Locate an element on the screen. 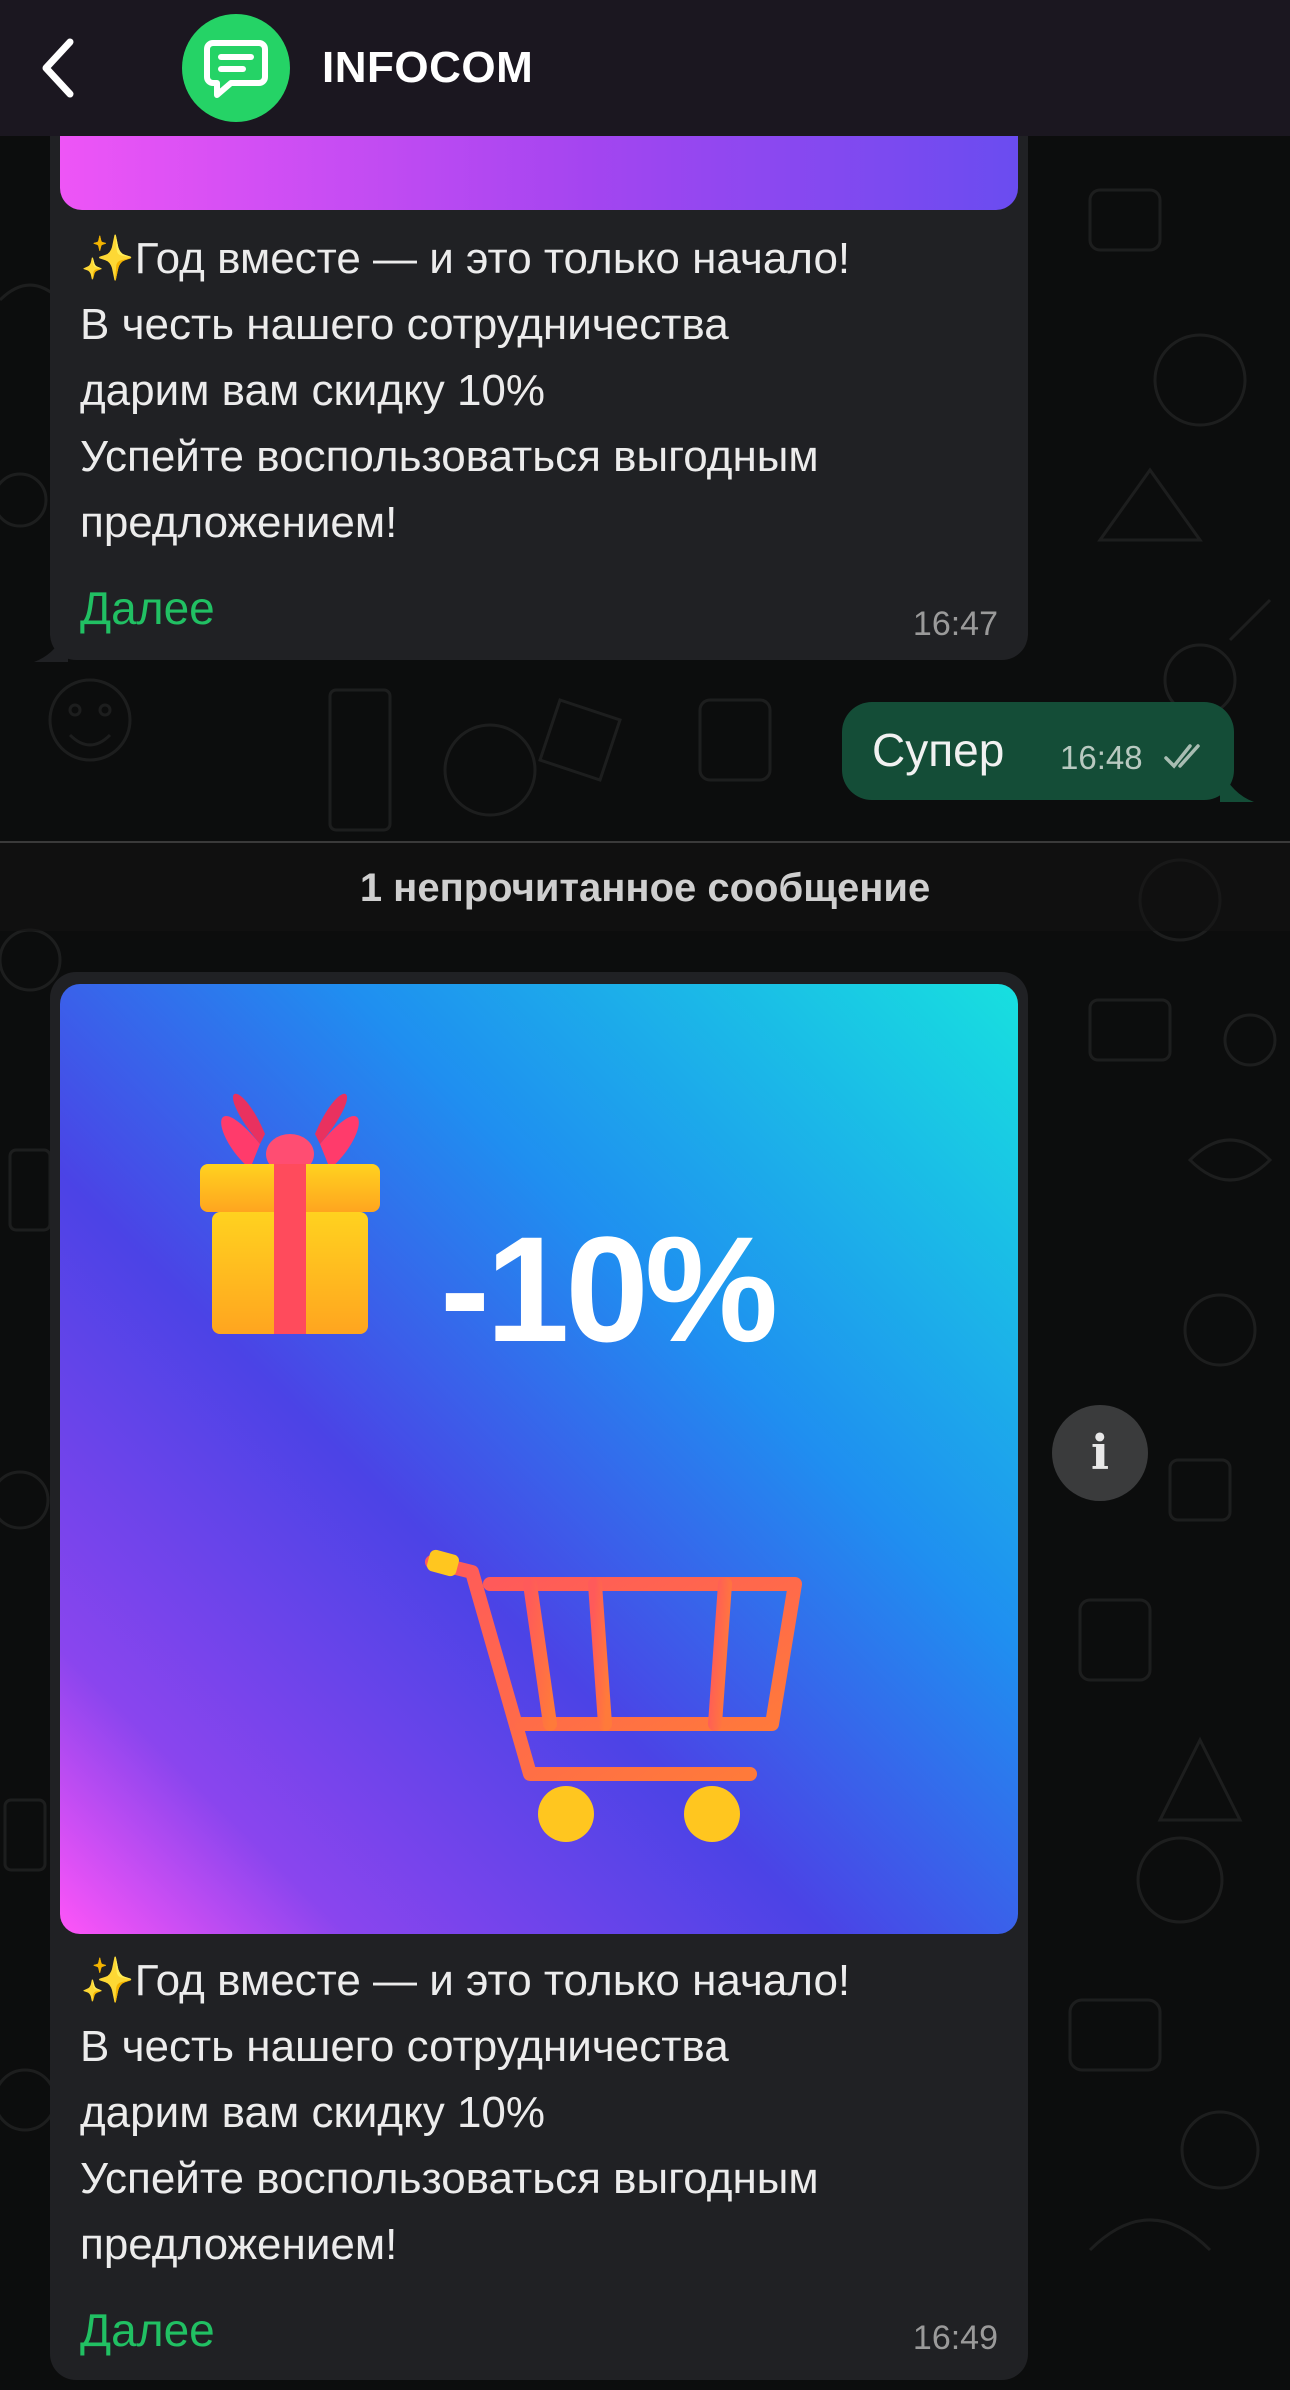 The image size is (1290, 2390). info-icon: i is located at coordinates (1100, 1453).